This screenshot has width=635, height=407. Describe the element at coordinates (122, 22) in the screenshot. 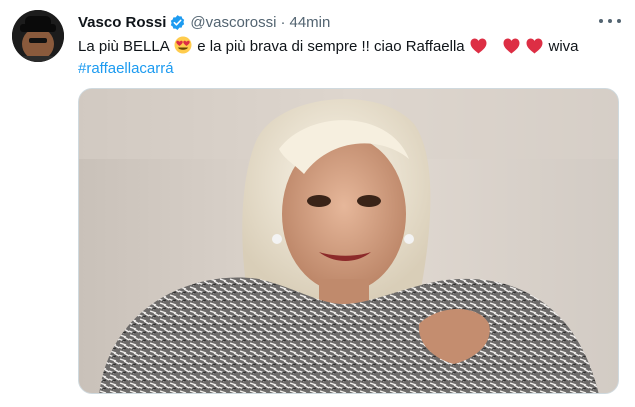

I see `display-name: Vasco Rossi` at that location.